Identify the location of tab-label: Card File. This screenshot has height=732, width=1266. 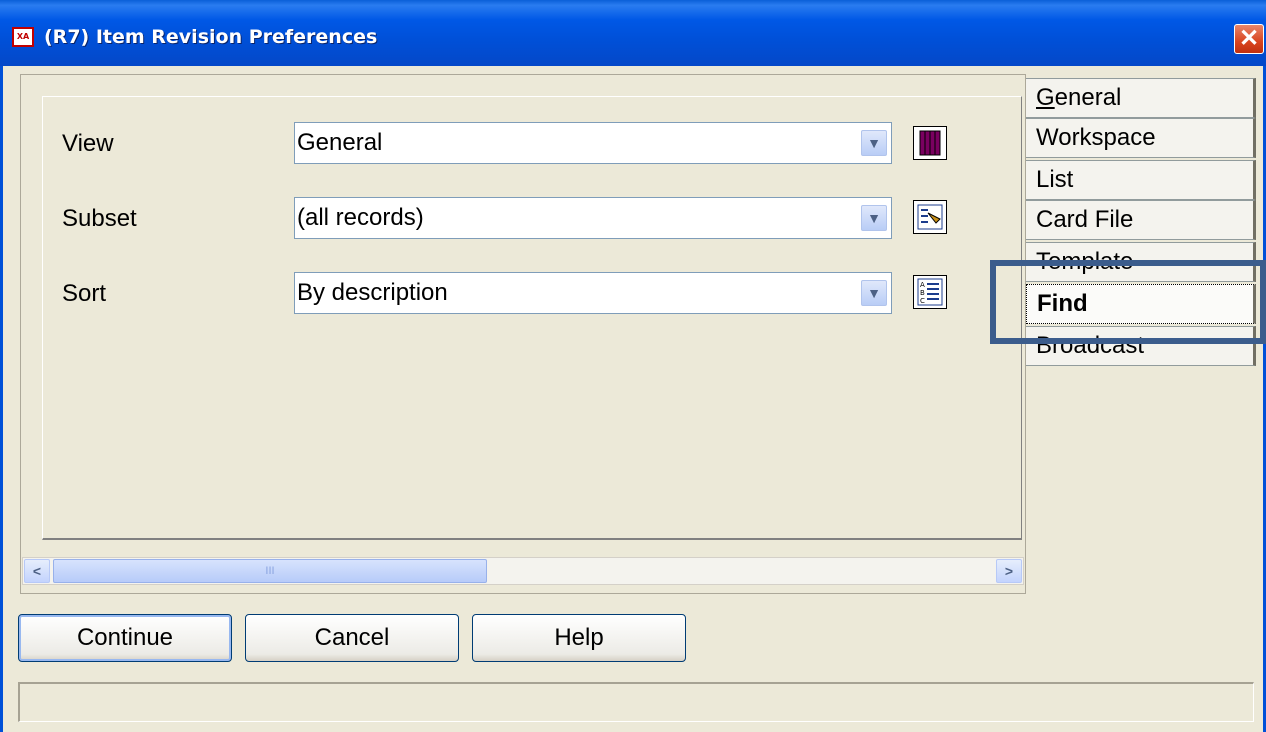
(1085, 219).